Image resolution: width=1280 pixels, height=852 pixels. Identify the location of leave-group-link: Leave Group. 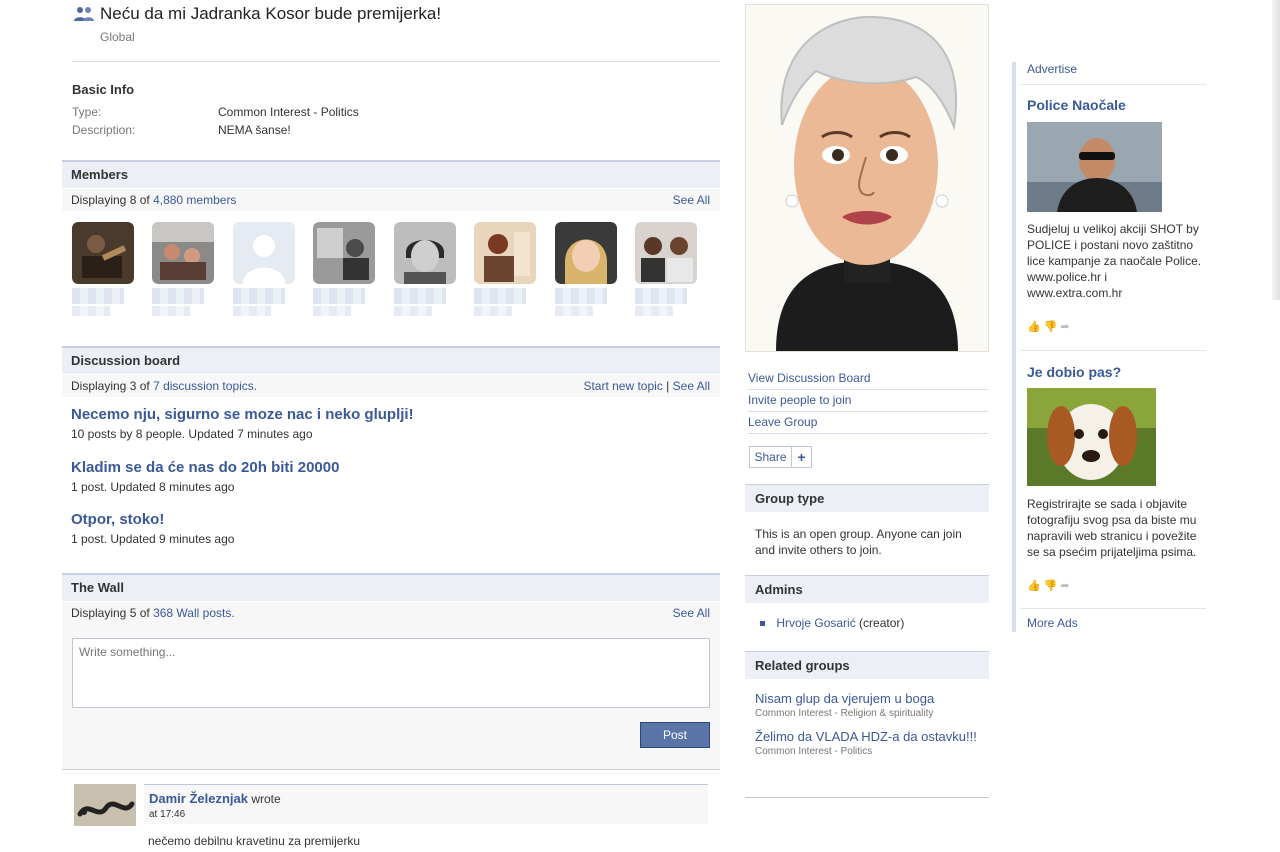
(868, 423).